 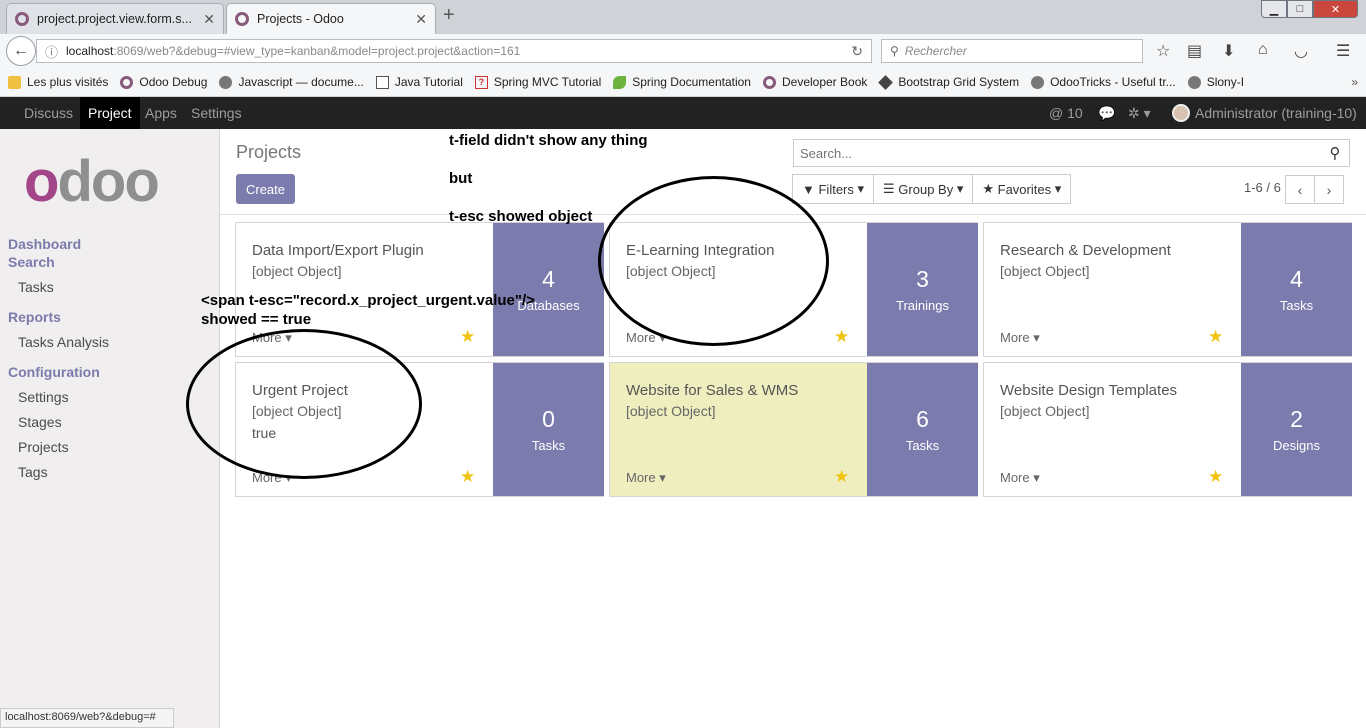 I want to click on sidebar-item-tags: Tags, so click(x=33, y=472).